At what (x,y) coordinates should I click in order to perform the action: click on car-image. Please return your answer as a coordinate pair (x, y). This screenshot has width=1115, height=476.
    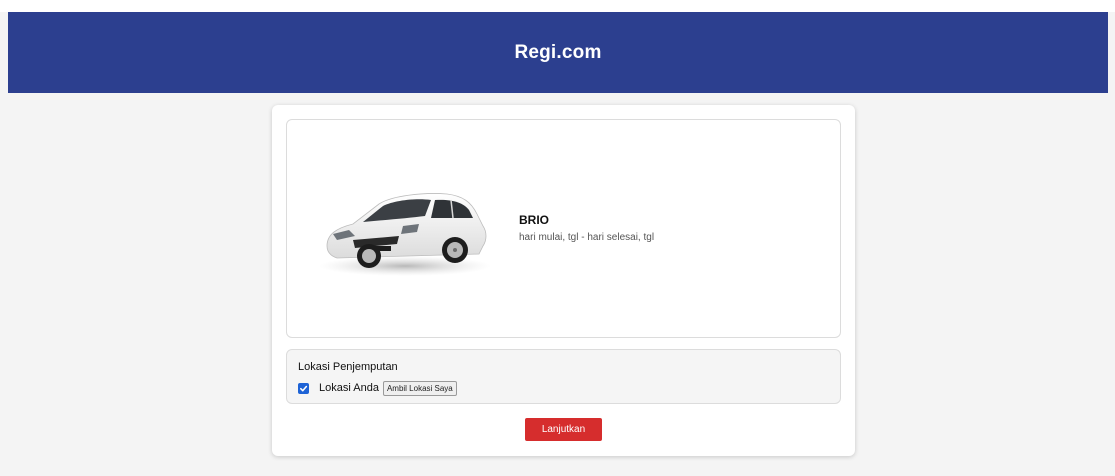
    Looking at the image, I should click on (405, 234).